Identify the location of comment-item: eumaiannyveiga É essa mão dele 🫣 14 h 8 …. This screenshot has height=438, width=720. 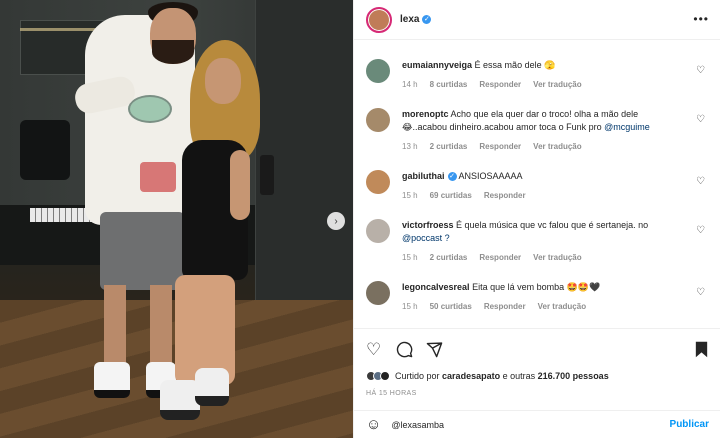
(538, 75).